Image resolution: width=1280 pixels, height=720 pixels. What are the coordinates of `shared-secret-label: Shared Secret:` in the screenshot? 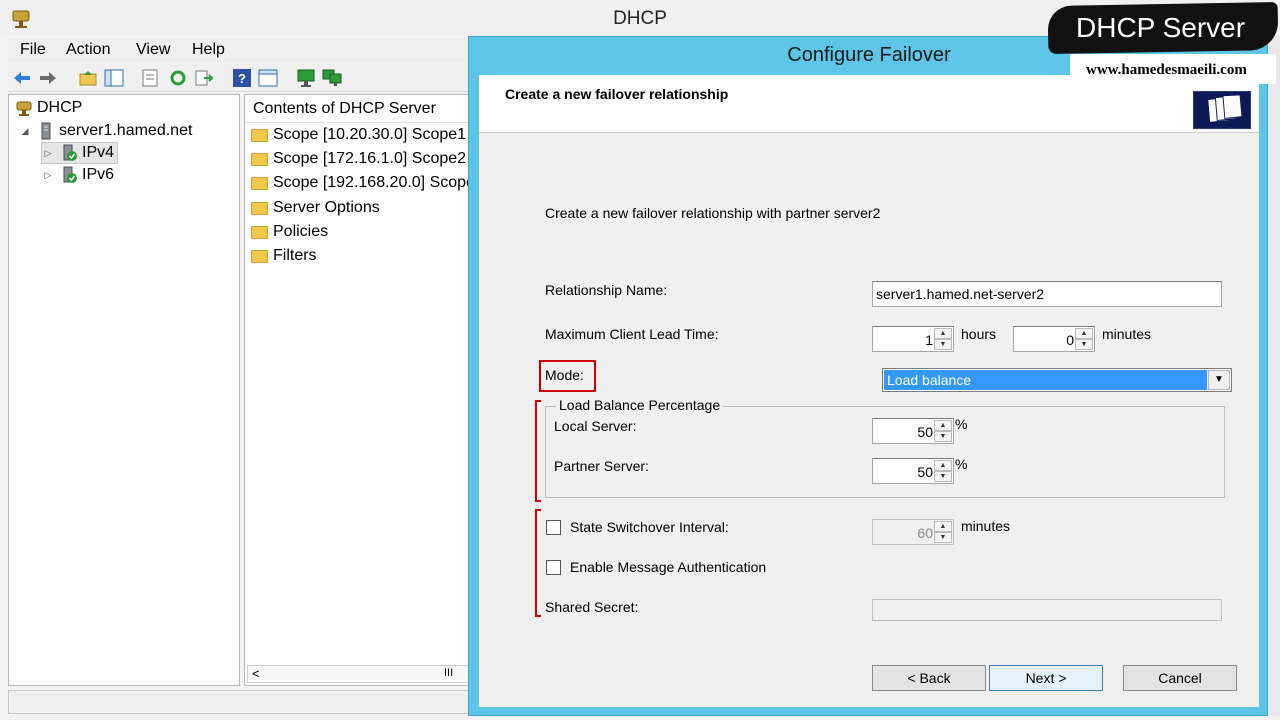 It's located at (592, 607).